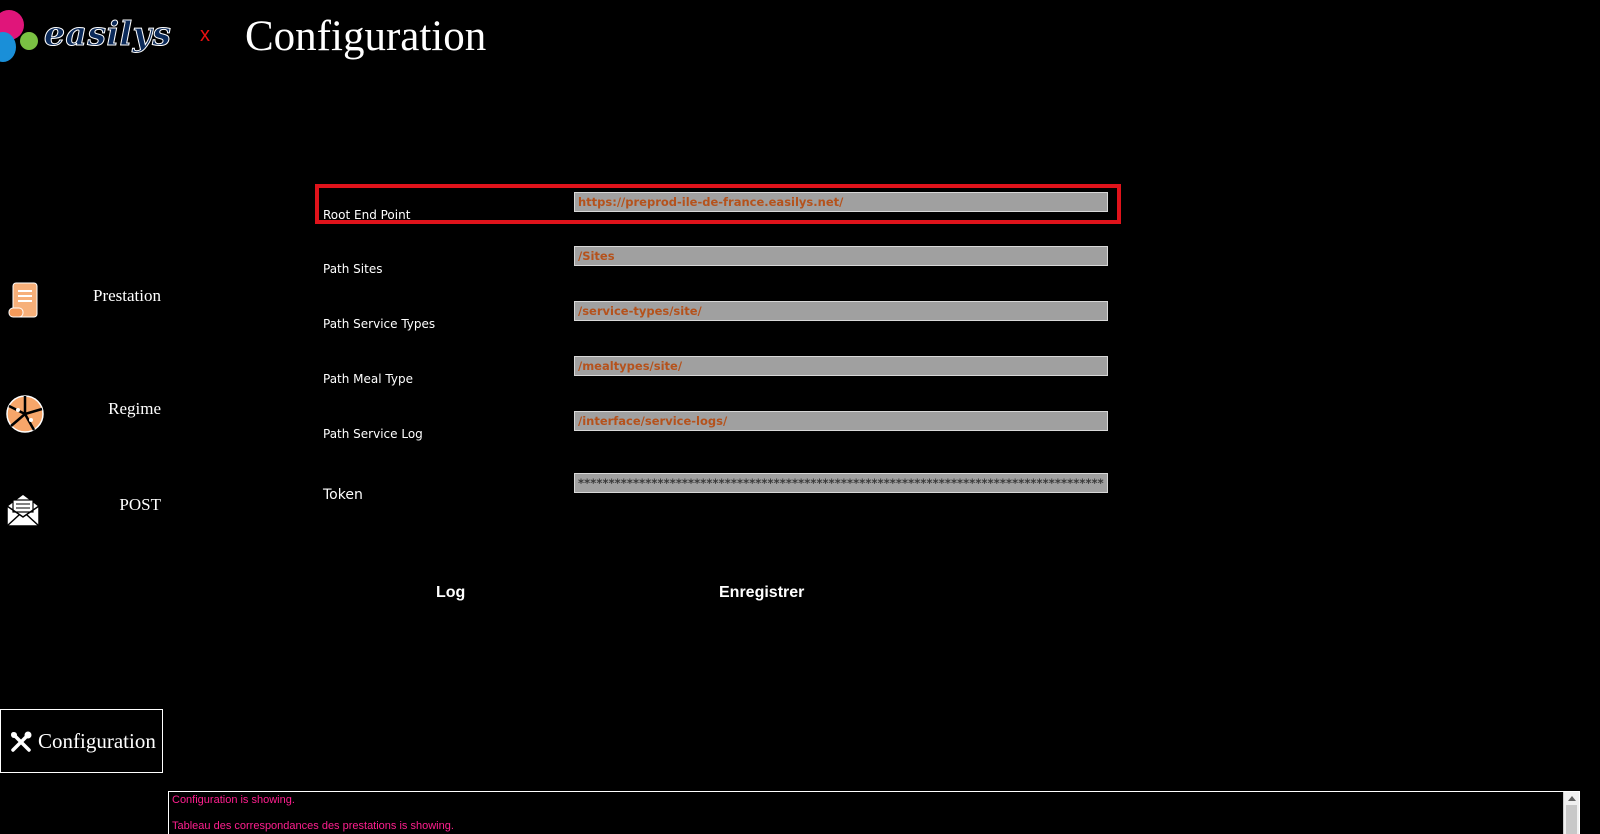  I want to click on field-label: Path Meal Type, so click(368, 379).